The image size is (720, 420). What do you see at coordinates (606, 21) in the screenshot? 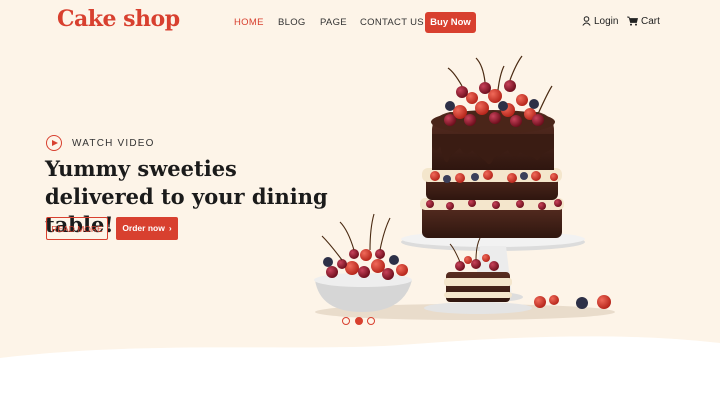
I see `login-label: Login` at bounding box center [606, 21].